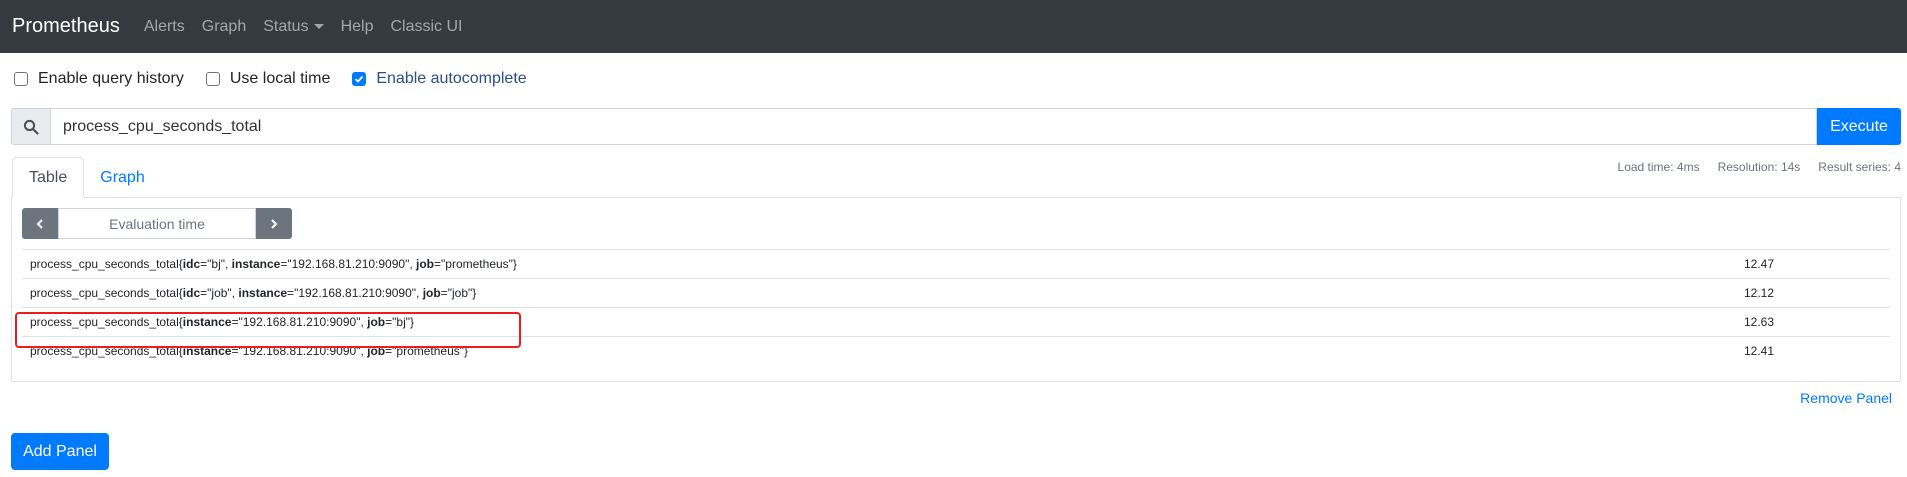 Image resolution: width=1907 pixels, height=477 pixels. I want to click on execute-button: Execute, so click(1859, 126).